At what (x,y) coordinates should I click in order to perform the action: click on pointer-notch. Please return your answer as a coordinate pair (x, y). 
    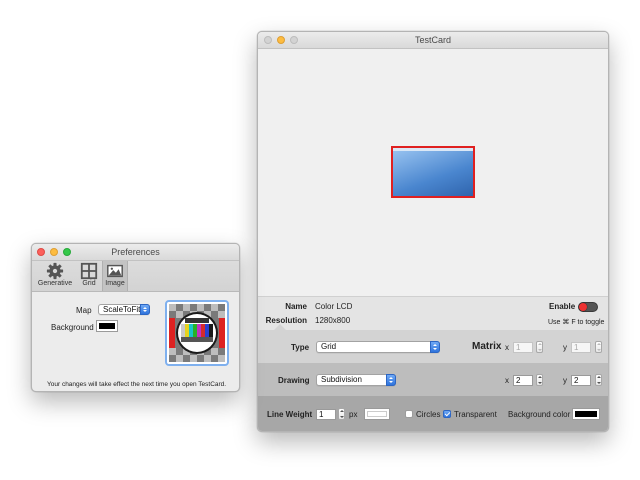
    Looking at the image, I should click on (280, 327).